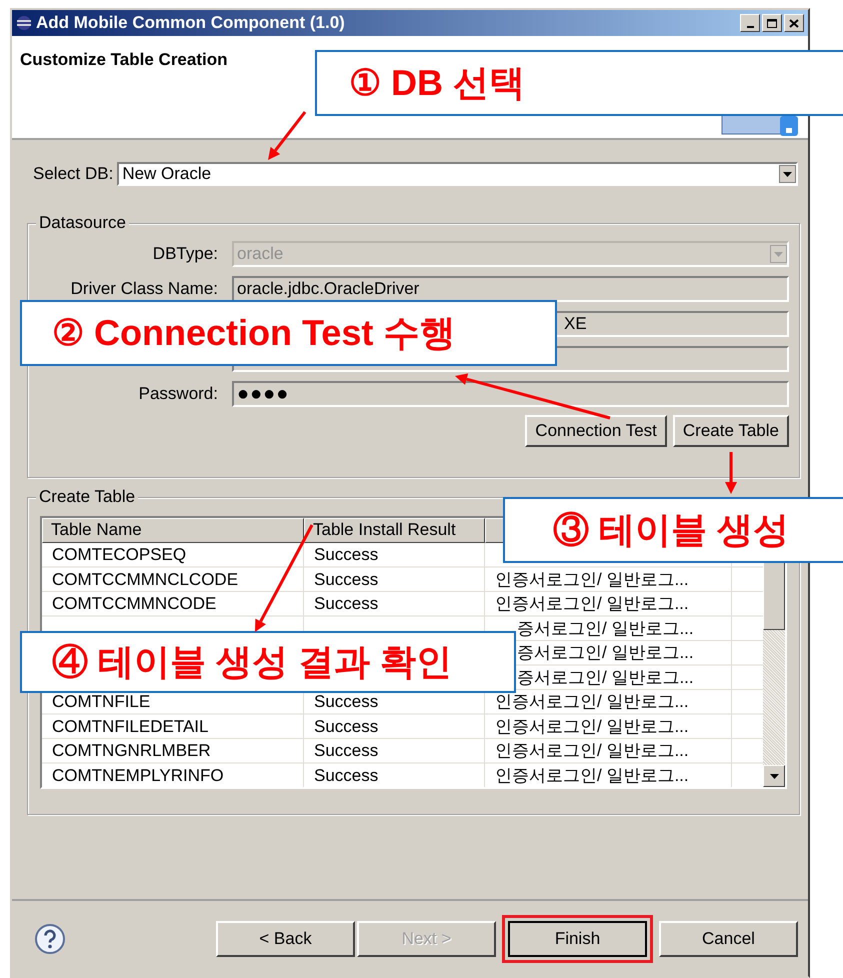 This screenshot has width=843, height=978. I want to click on field-label: Select DB:, so click(73, 174).